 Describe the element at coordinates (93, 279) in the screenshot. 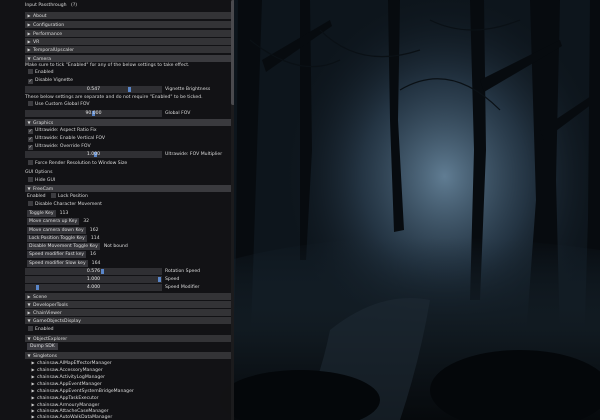

I see `speed-slider: 1.000` at that location.